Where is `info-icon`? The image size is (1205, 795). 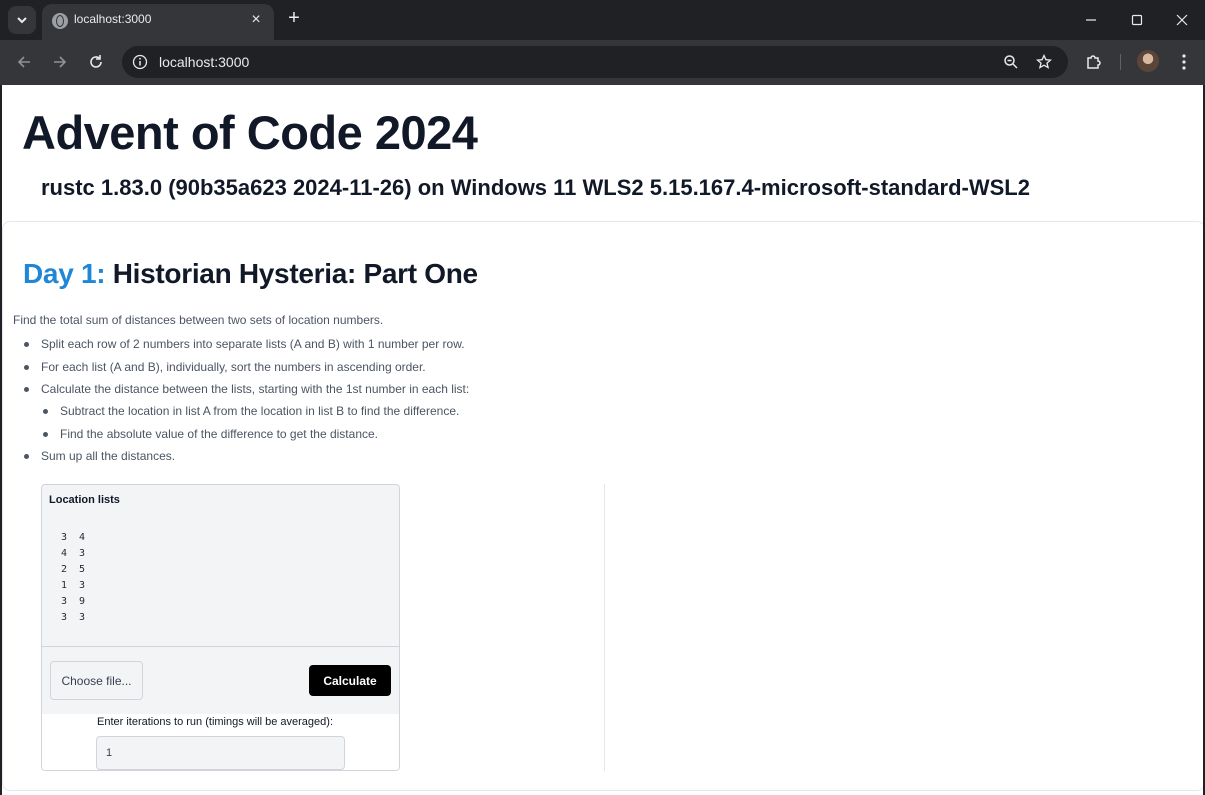
info-icon is located at coordinates (140, 62).